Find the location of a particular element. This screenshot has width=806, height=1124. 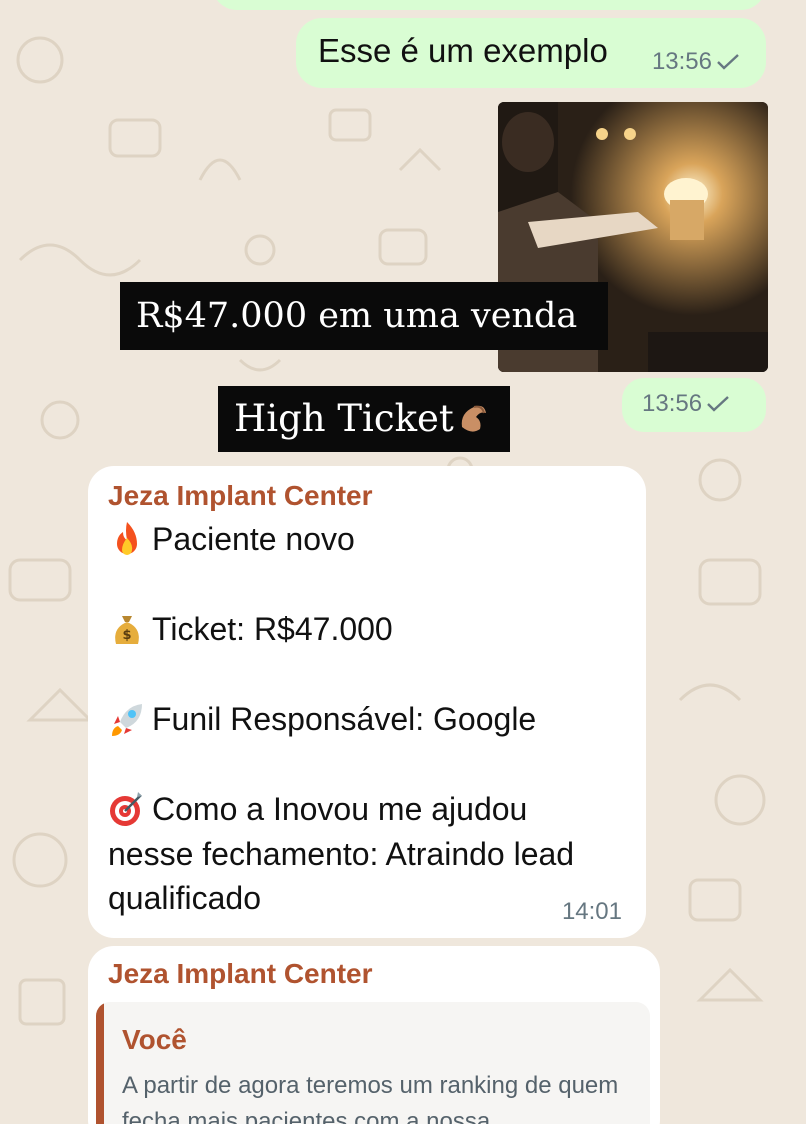

message-line: qualificado is located at coordinates (184, 898).